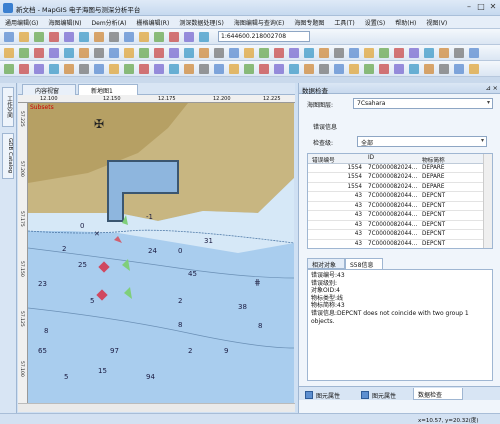 This screenshot has width=500, height=424. I want to click on check-level-select: 全部, so click(422, 141).